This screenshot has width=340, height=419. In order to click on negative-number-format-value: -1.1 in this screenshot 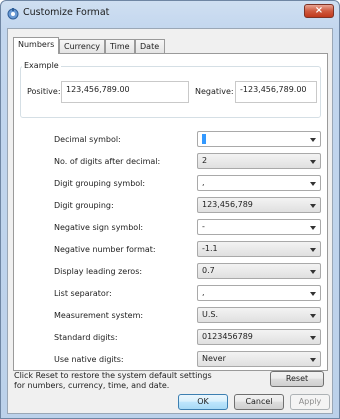, I will do `click(210, 248)`.